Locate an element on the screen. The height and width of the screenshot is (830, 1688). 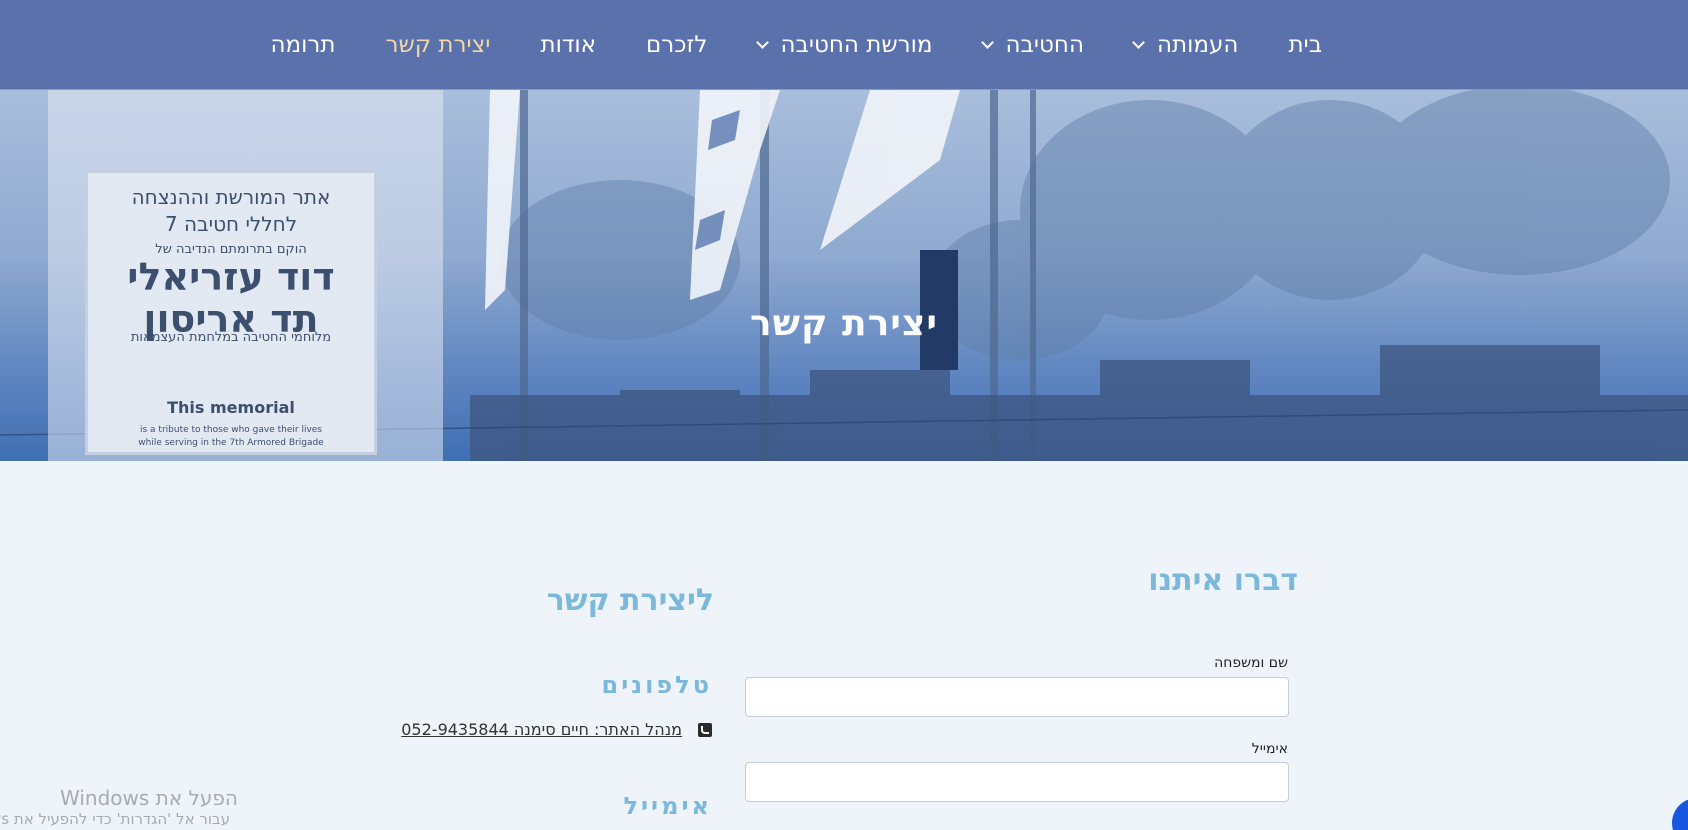
nav-item-label: תרומה is located at coordinates (303, 45).